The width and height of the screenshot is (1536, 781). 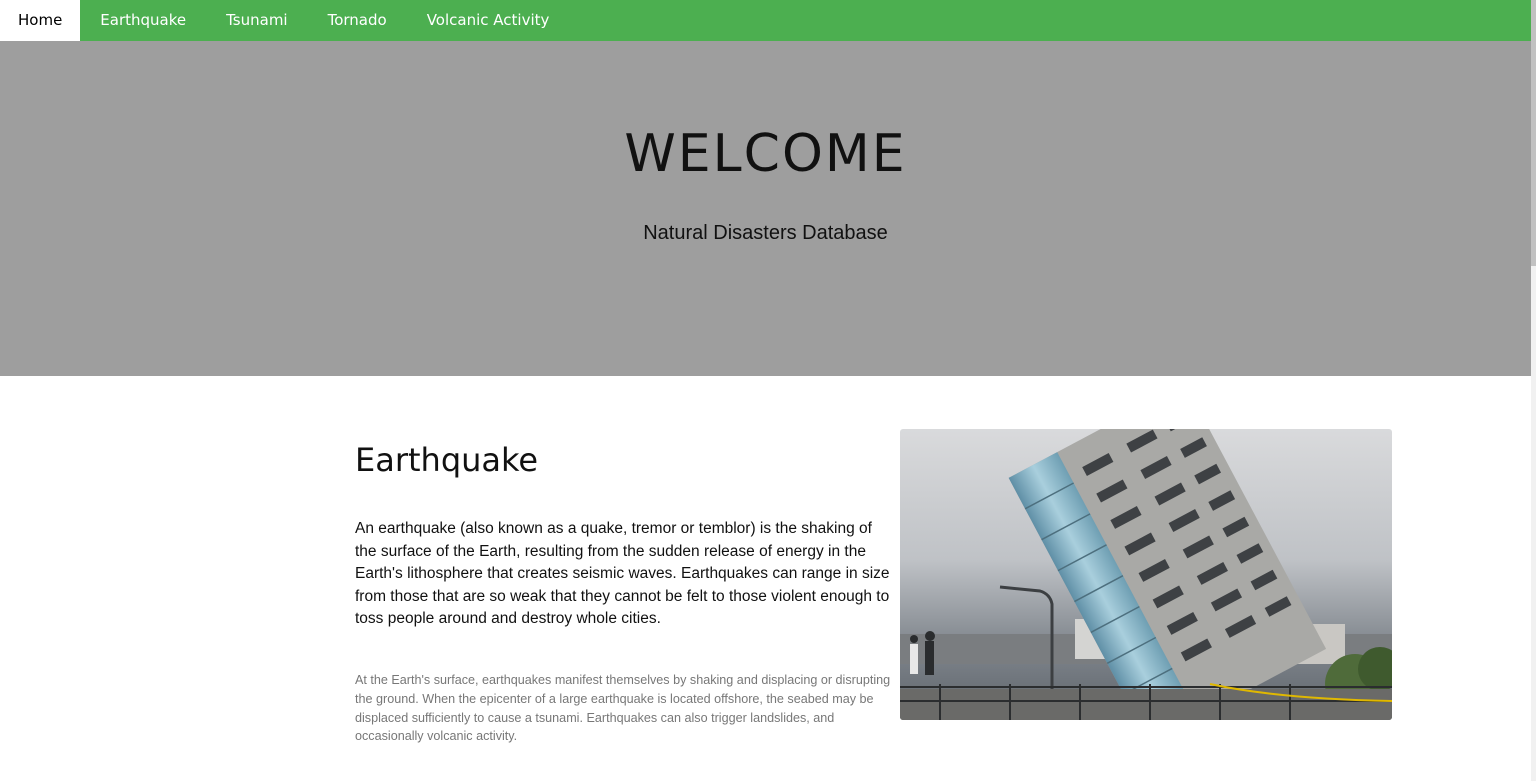 I want to click on collapsed-building-illustration, so click(x=1146, y=574).